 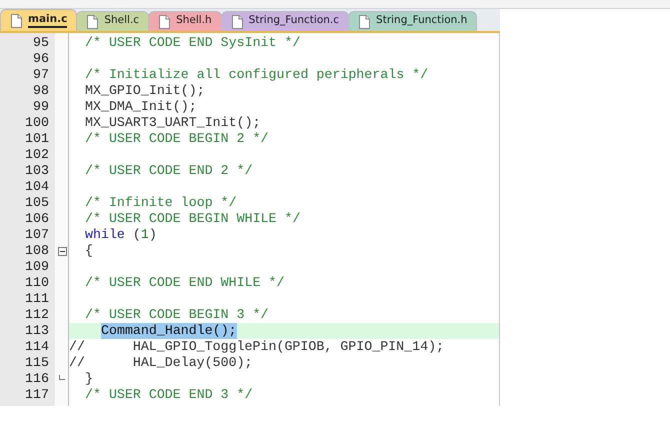 I want to click on code-line: MX_USART3_UART_Init();, so click(x=173, y=123).